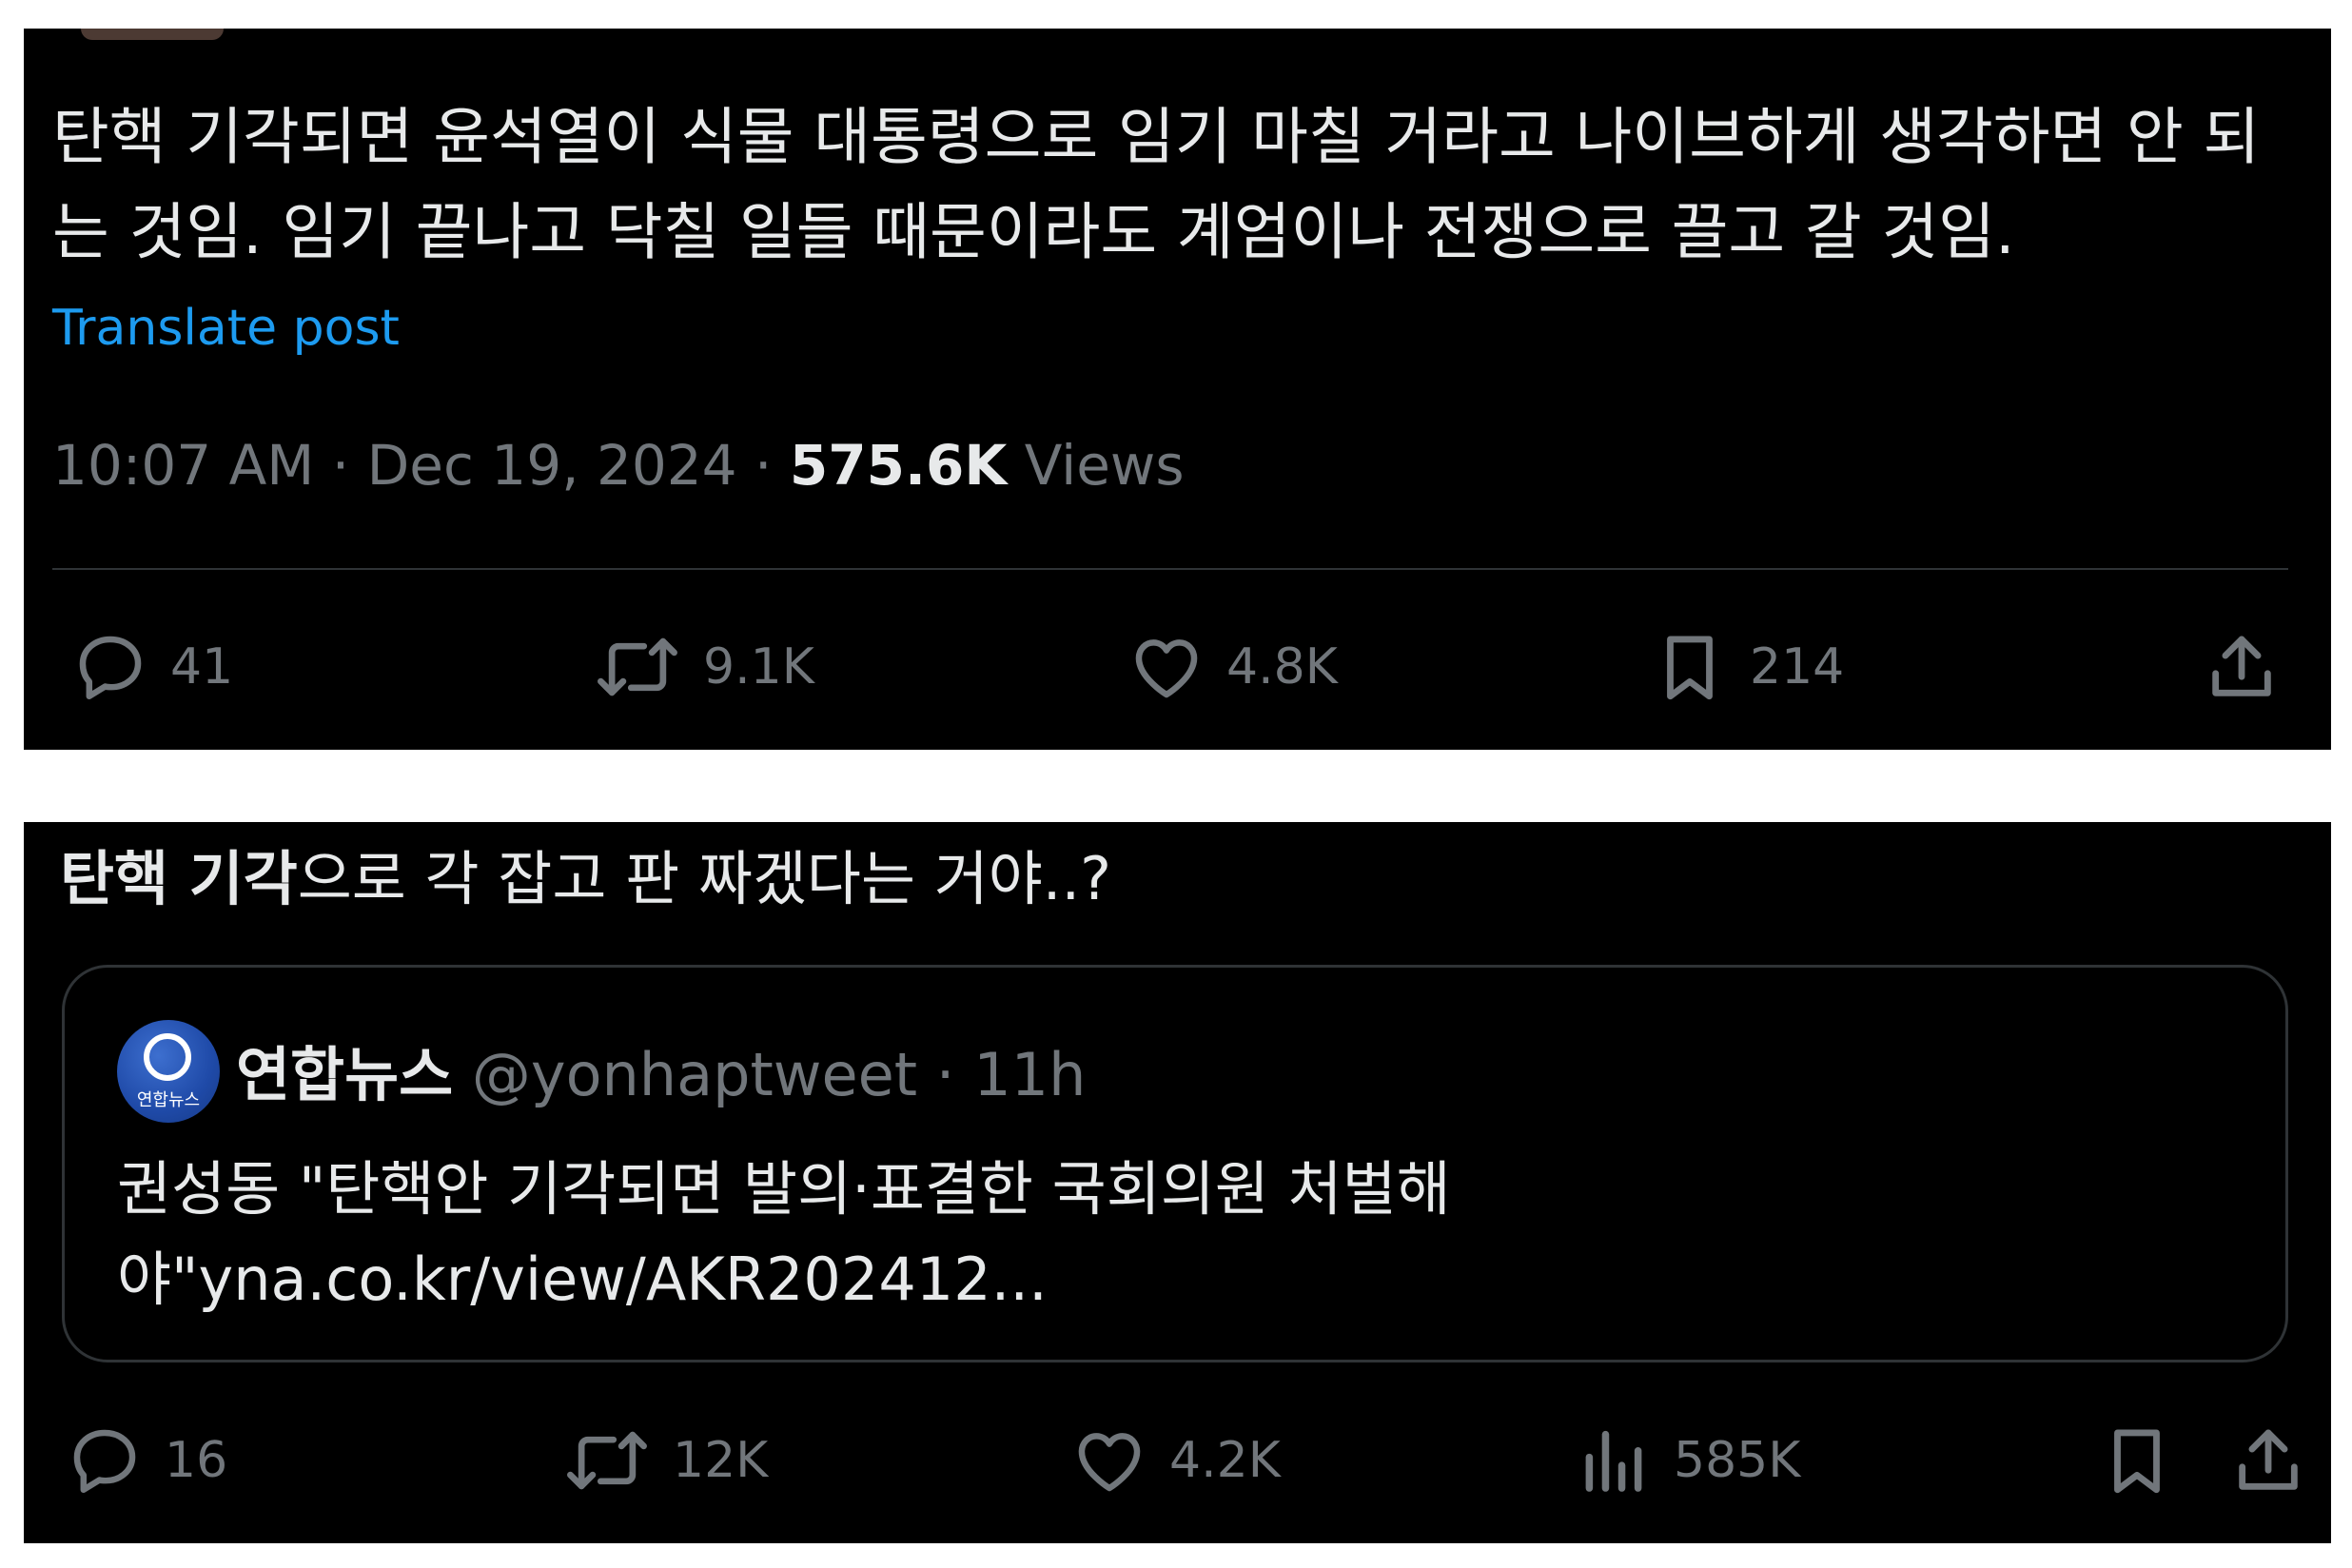  Describe the element at coordinates (146, 1460) in the screenshot. I see `reply-button: 16` at that location.